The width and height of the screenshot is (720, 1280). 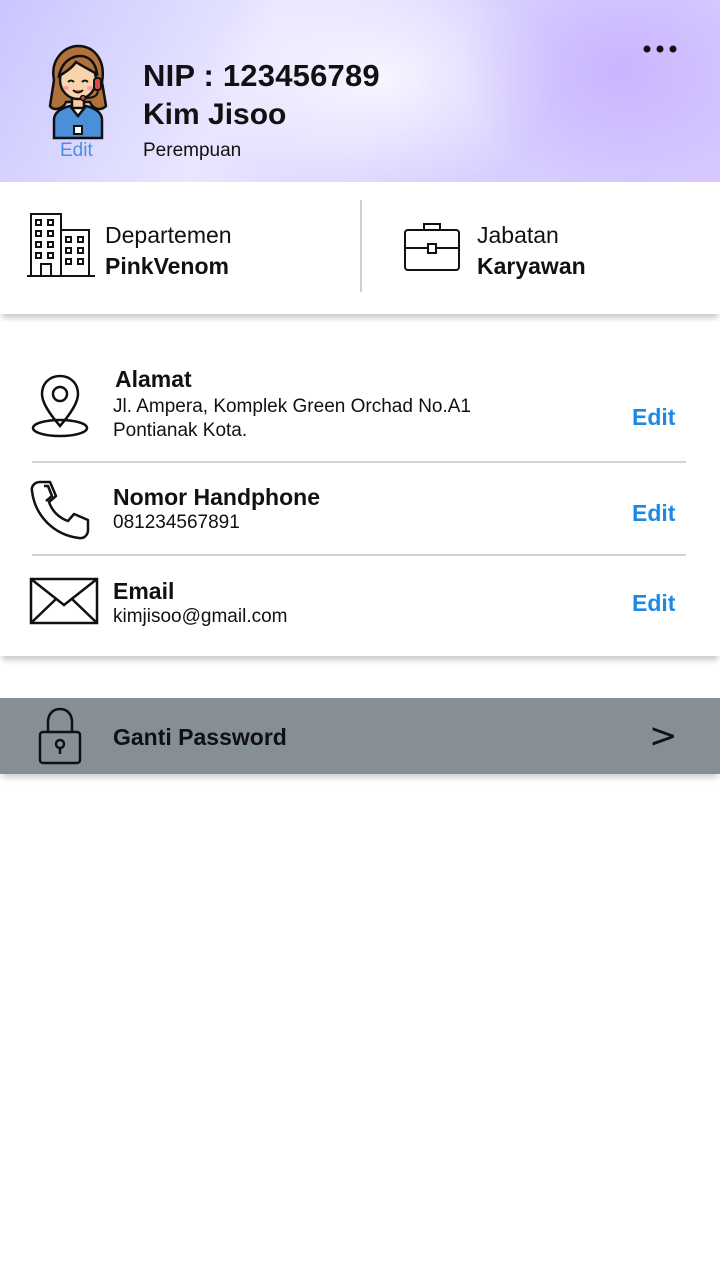 What do you see at coordinates (660, 49) in the screenshot?
I see `more-options-icon` at bounding box center [660, 49].